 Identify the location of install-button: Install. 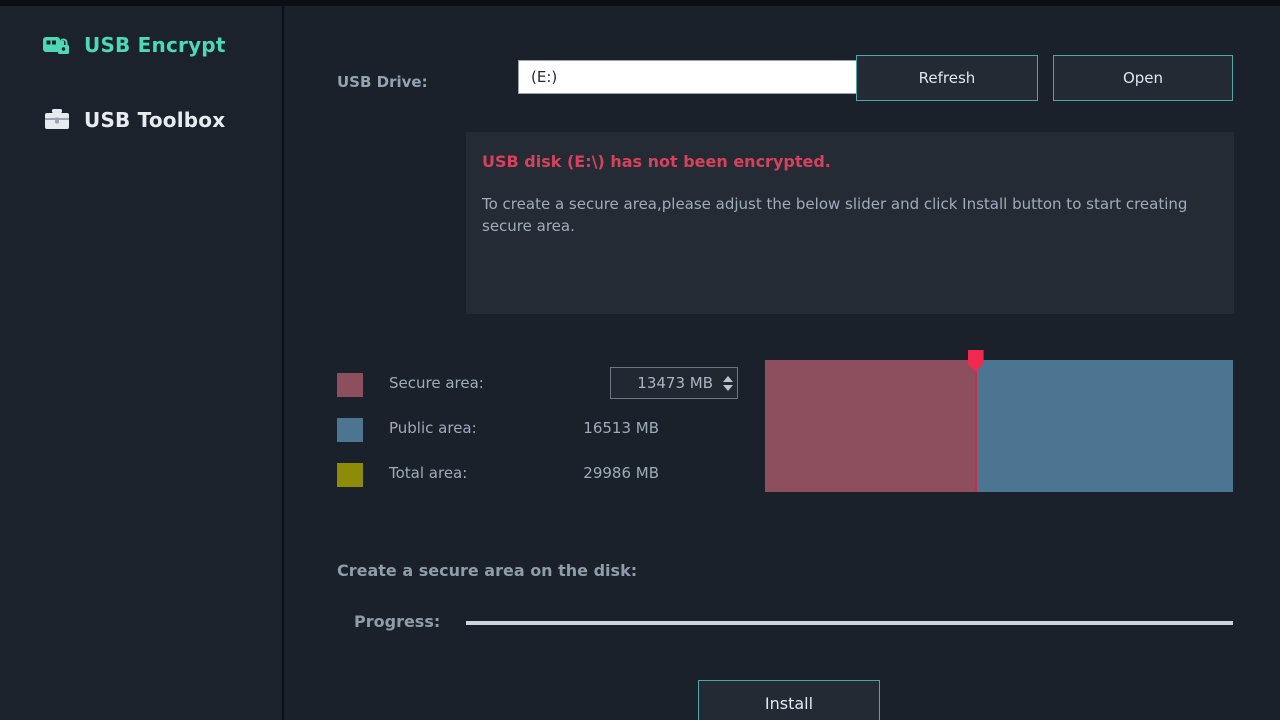
(789, 700).